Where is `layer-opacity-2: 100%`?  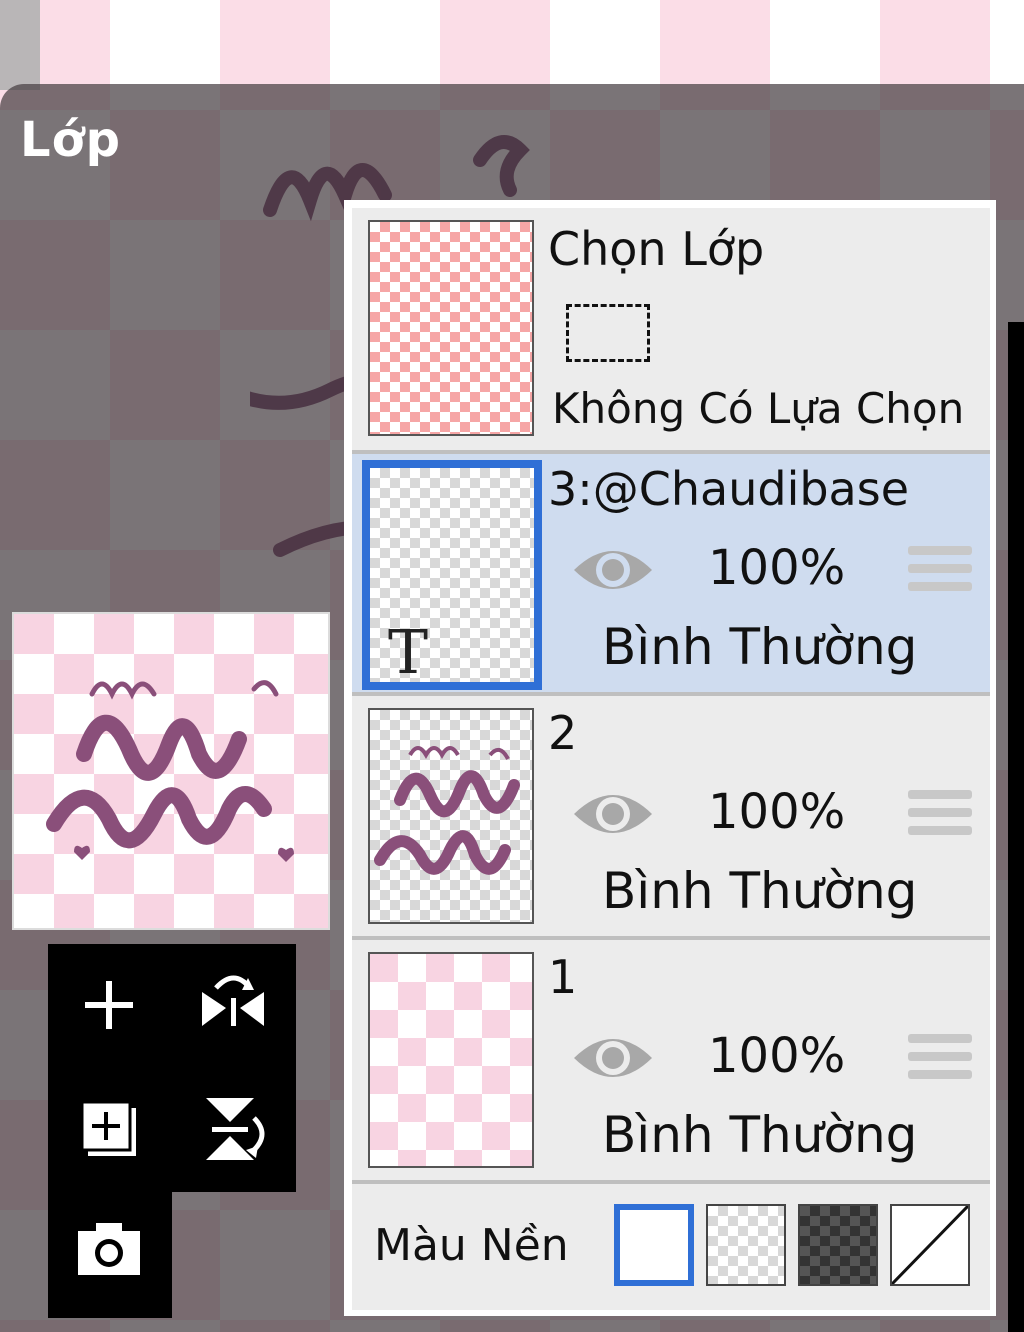 layer-opacity-2: 100% is located at coordinates (776, 812).